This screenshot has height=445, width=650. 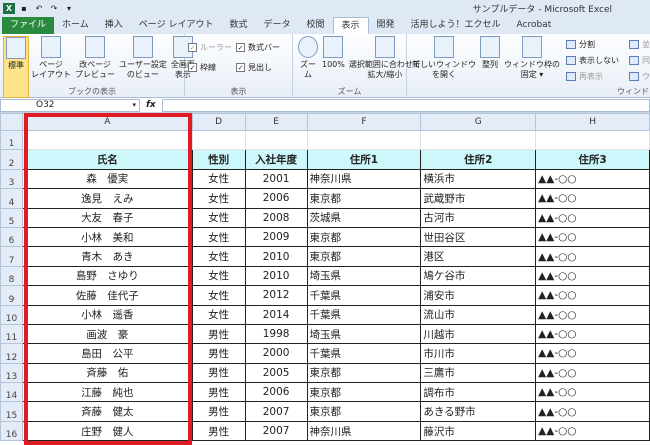 I want to click on formula-input, so click(x=405, y=105).